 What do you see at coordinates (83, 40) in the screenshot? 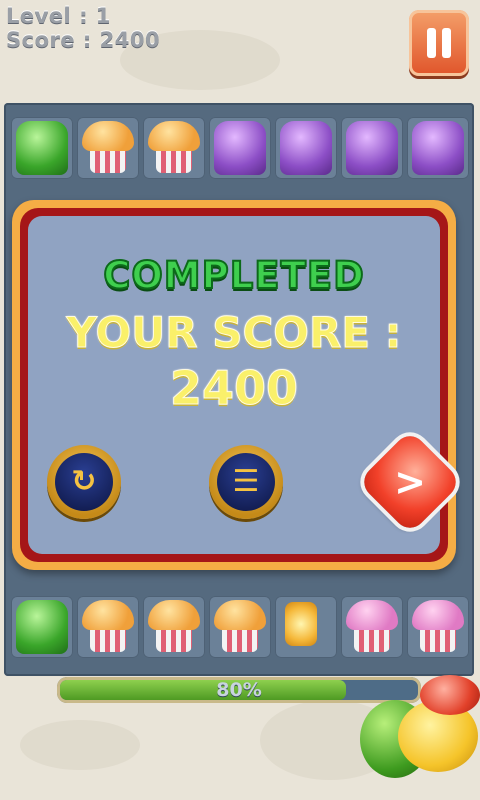
I see `score-indicator: Score : 2400` at bounding box center [83, 40].